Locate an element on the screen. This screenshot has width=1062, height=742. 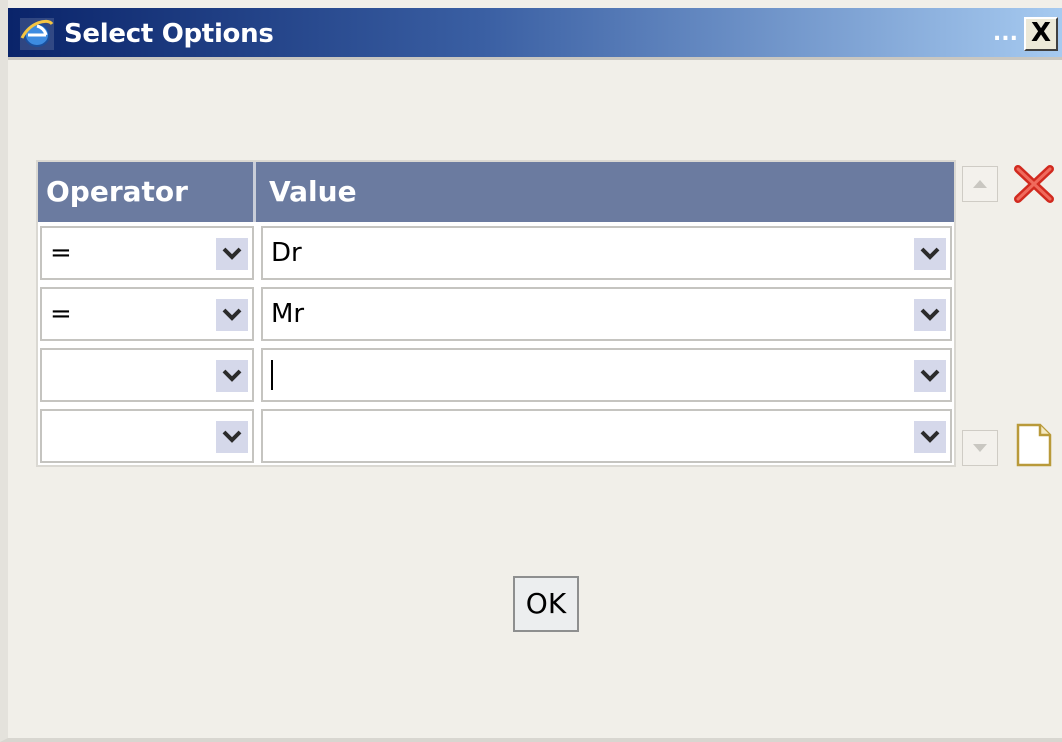
grid-header: Operator Value is located at coordinates (496, 192).